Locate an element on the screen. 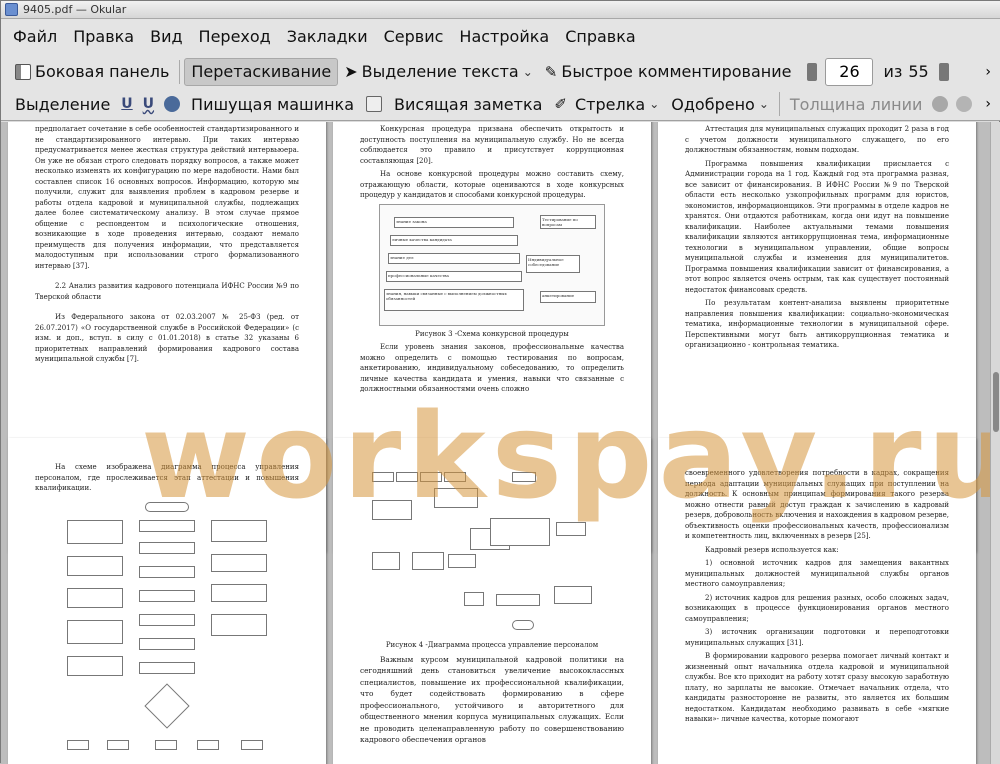 The width and height of the screenshot is (1000, 764). diagram-box: профессиональные качества is located at coordinates (454, 276).